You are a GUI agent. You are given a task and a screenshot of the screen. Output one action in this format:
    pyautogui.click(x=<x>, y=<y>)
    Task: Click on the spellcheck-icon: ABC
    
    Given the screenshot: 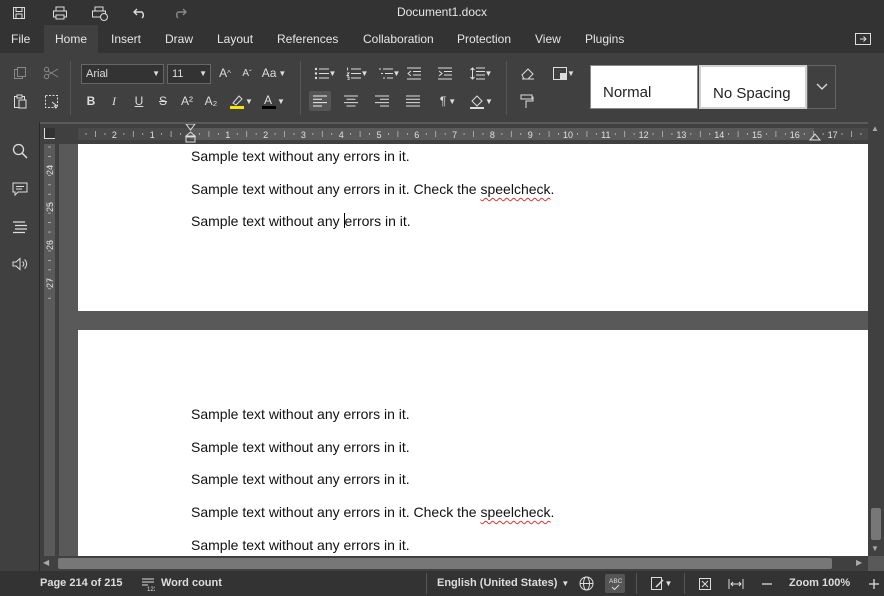 What is the action you would take?
    pyautogui.click(x=615, y=583)
    